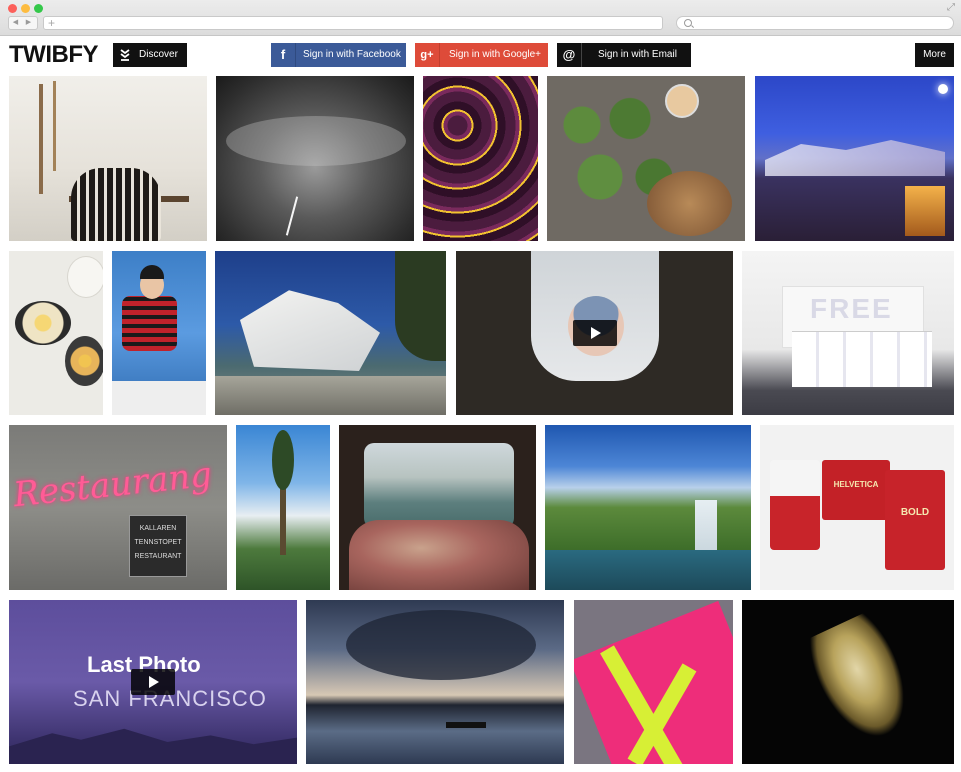 This screenshot has width=961, height=772. I want to click on photo-red-packaging: HELVETICA BOLD, so click(857, 507).